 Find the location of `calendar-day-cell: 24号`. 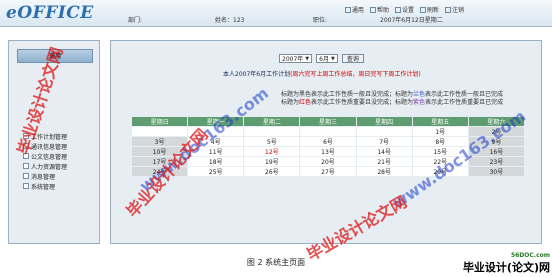

calendar-day-cell: 24号 is located at coordinates (159, 171).